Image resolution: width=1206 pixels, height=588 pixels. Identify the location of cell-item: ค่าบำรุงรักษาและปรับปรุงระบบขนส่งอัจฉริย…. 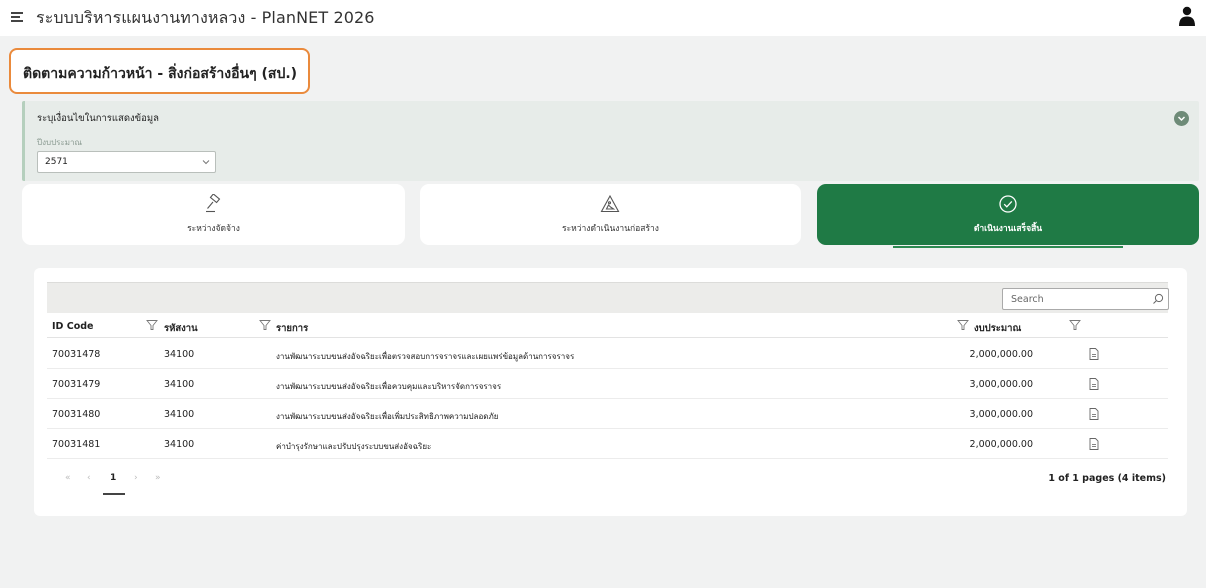
(354, 446).